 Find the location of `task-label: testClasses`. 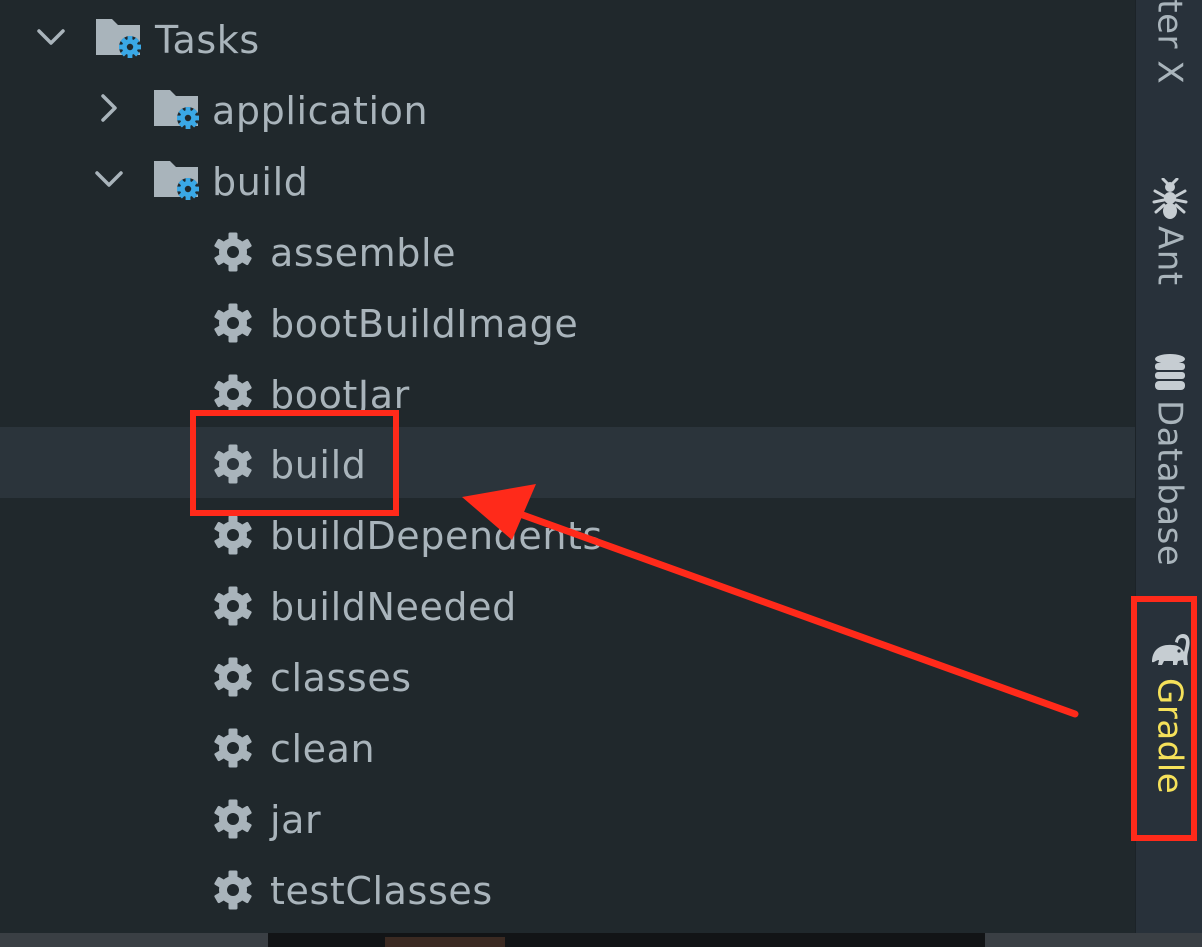

task-label: testClasses is located at coordinates (381, 891).